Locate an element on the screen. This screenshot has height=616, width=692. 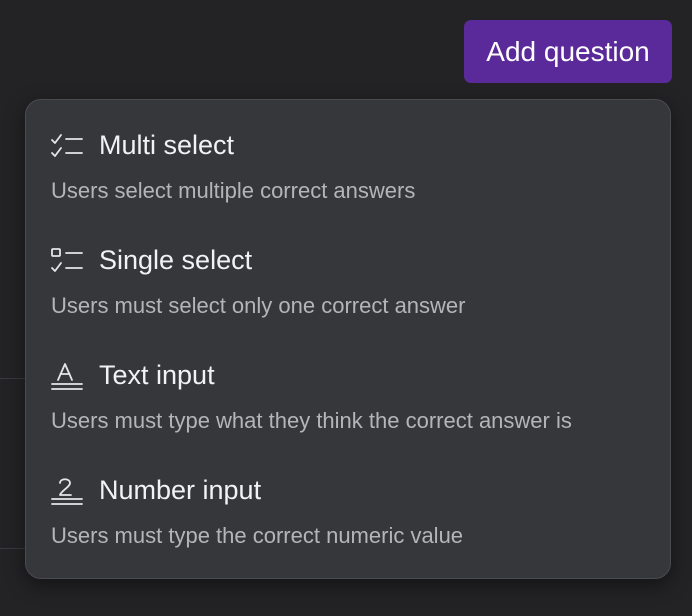
menu-item-title: Single select is located at coordinates (176, 260).